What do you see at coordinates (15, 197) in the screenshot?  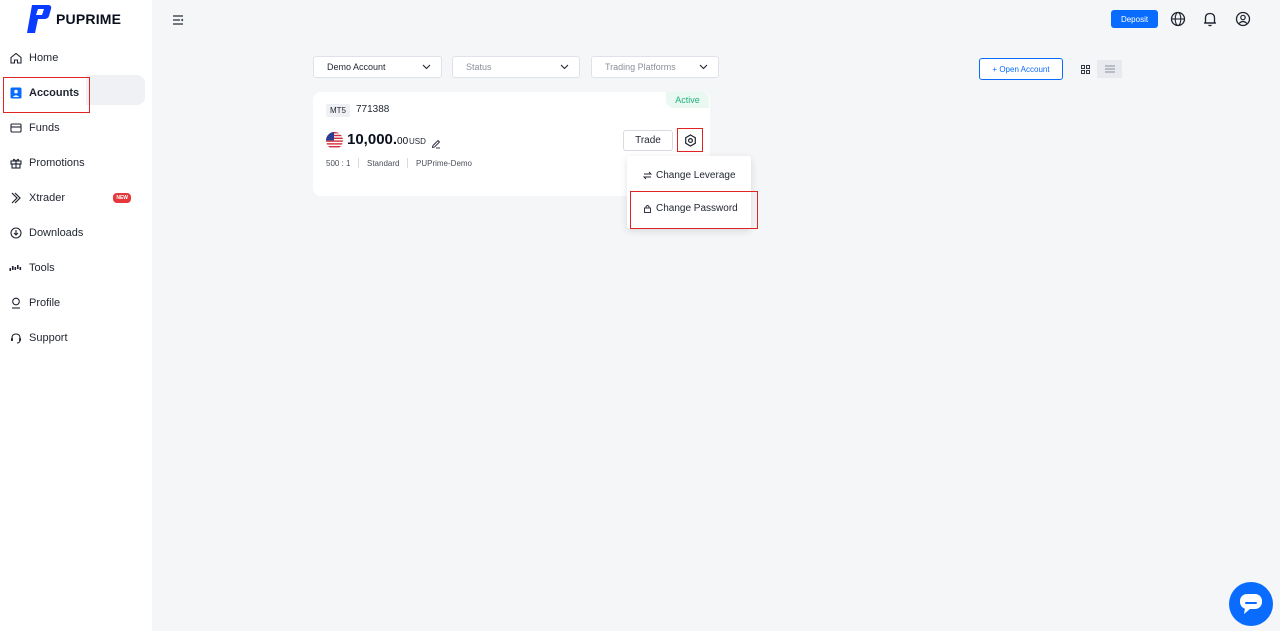 I see `xtrader-icon` at bounding box center [15, 197].